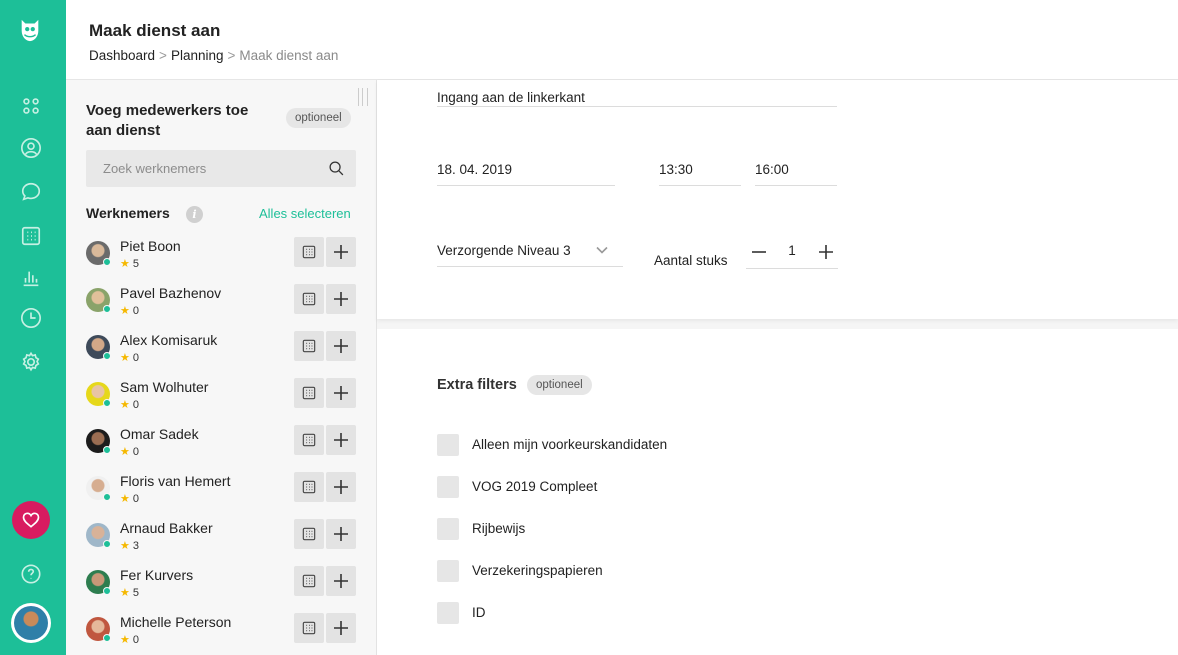 This screenshot has width=1178, height=655. I want to click on list-item: Omar Sadek ★ 0, so click(221, 444).